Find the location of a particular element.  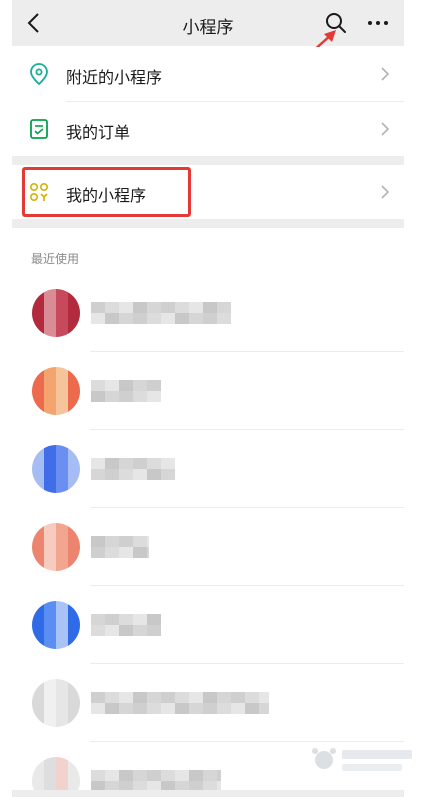

location-pin-icon is located at coordinates (39, 74).